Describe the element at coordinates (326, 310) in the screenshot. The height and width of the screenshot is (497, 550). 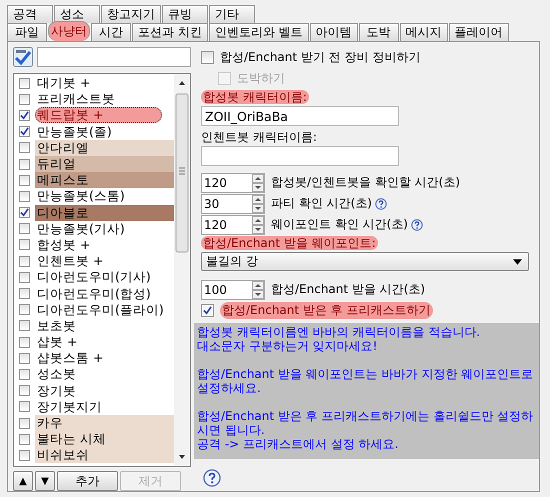
I see `checkbox-label: 합성/Enchant 받은 후 프리캐스트하기` at that location.